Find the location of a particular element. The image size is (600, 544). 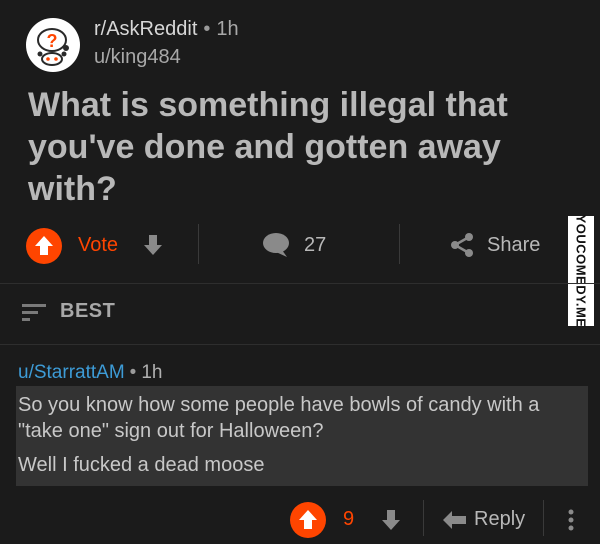

post-action-bar: Vote 27 Share is located at coordinates (280, 244).